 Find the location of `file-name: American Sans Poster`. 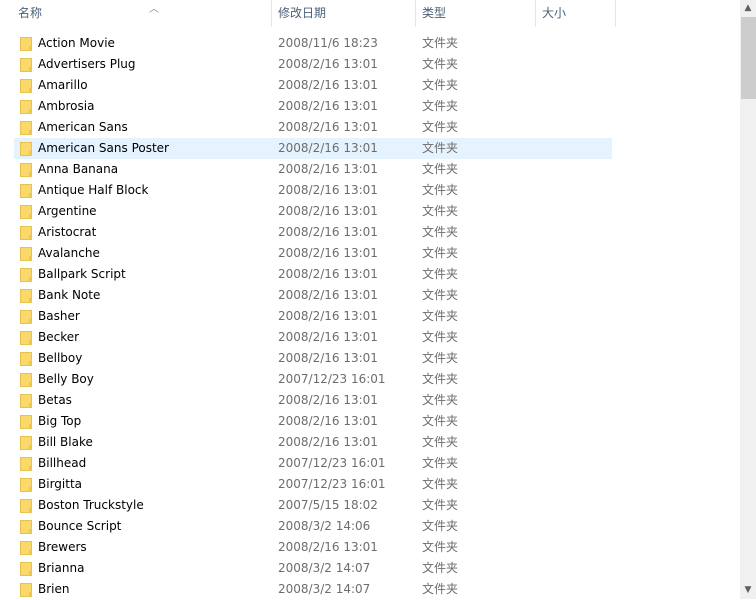

file-name: American Sans Poster is located at coordinates (103, 148).